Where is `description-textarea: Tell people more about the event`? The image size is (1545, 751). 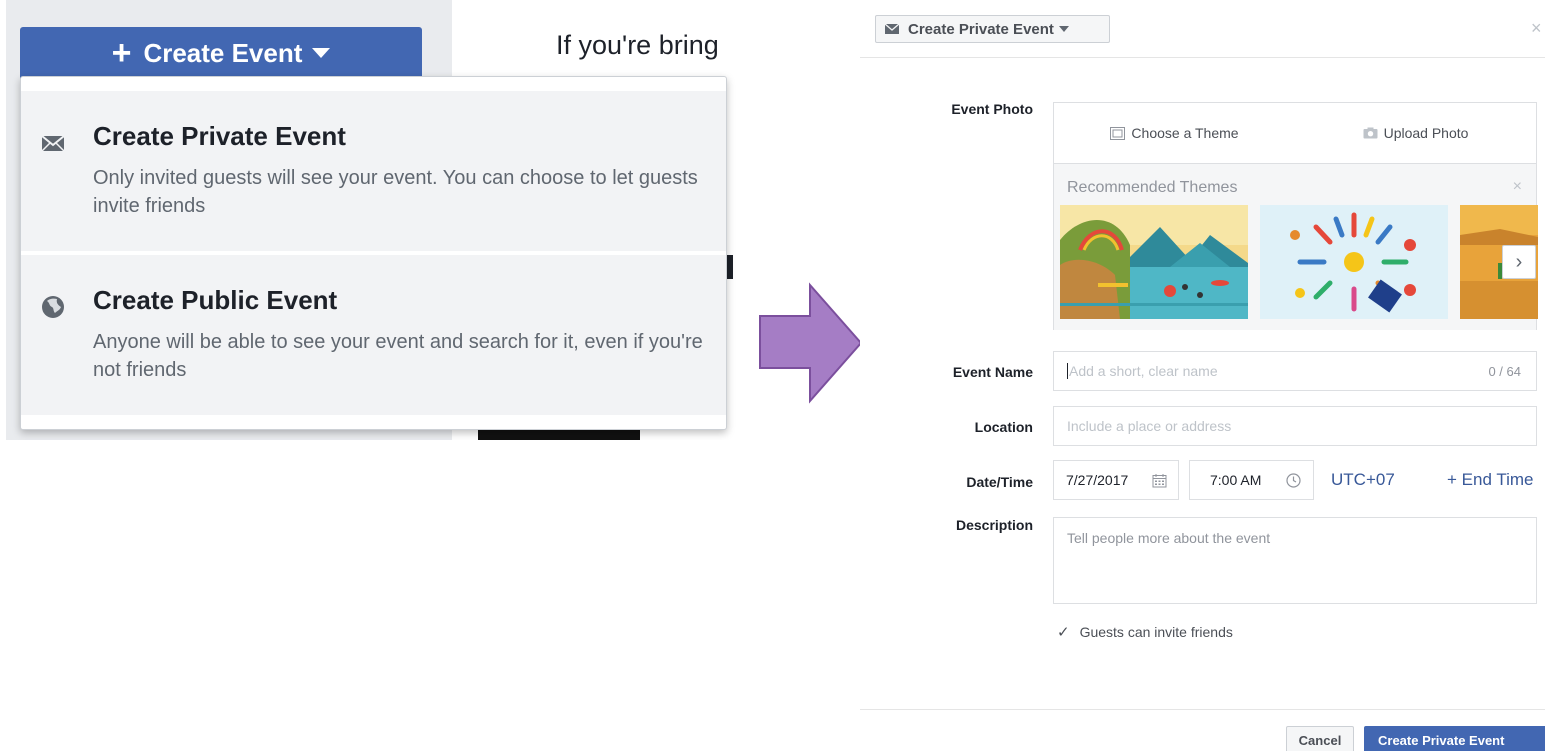 description-textarea: Tell people more about the event is located at coordinates (1295, 560).